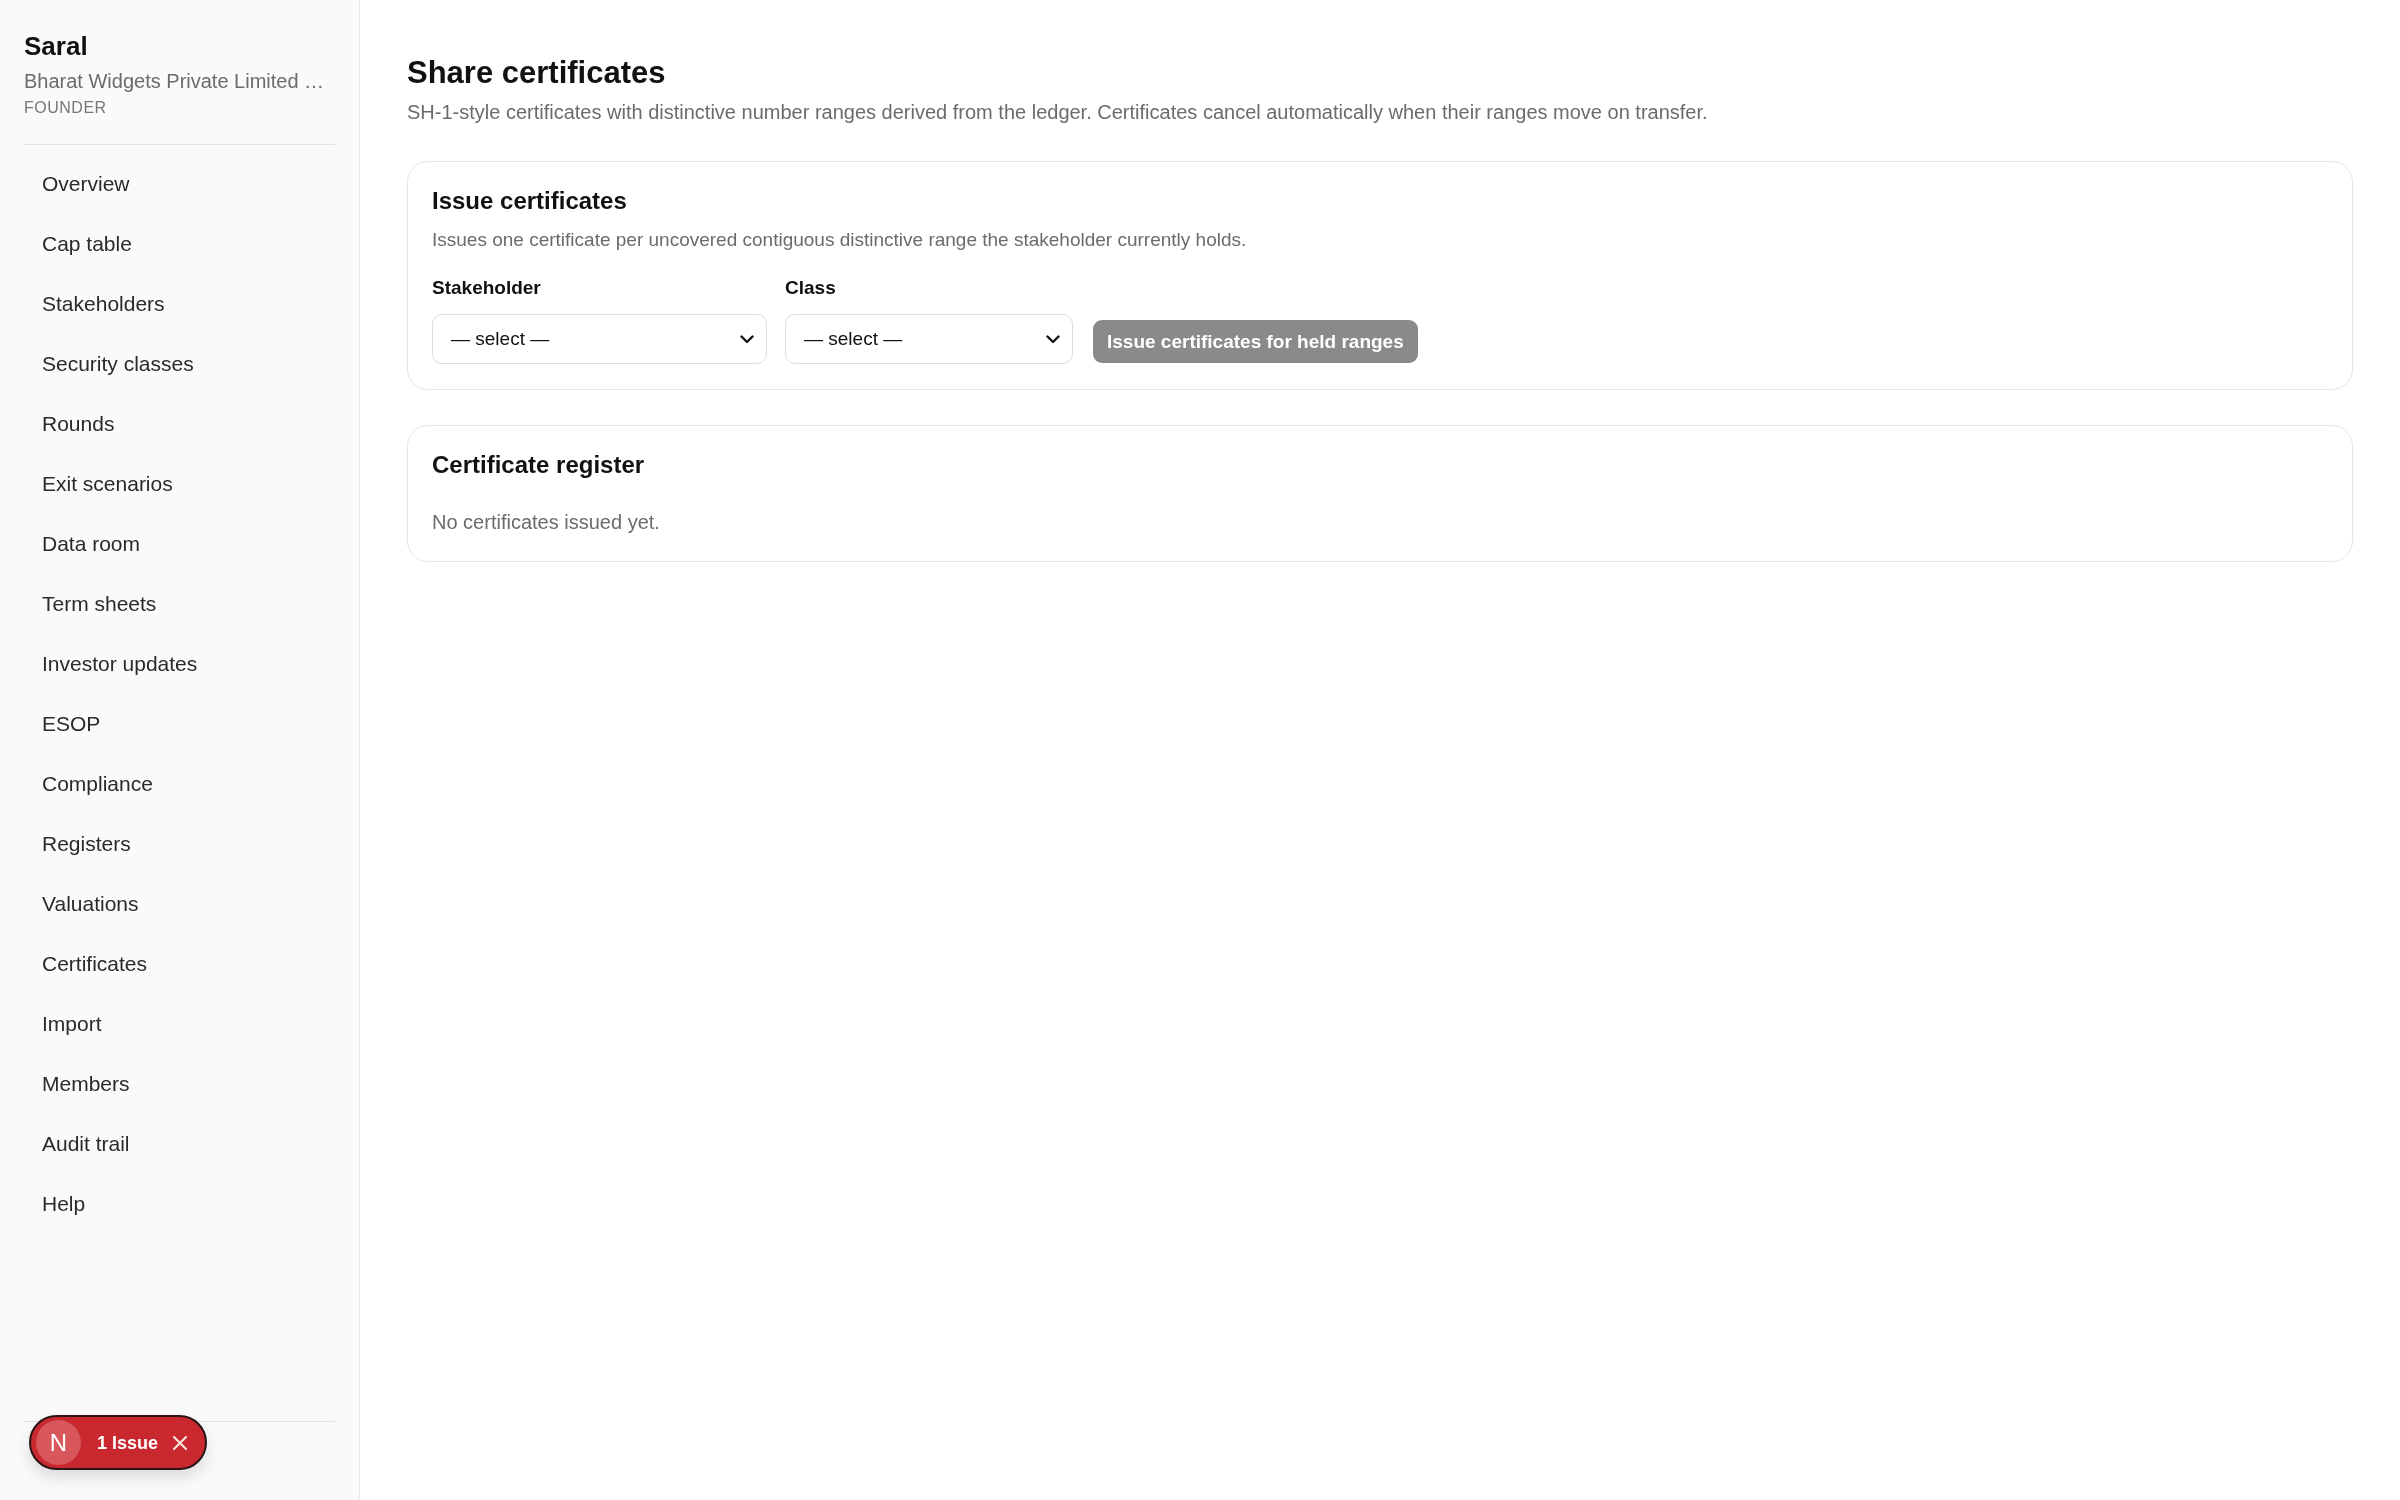 The image size is (2400, 1500). I want to click on nav-item: Overview, so click(86, 184).